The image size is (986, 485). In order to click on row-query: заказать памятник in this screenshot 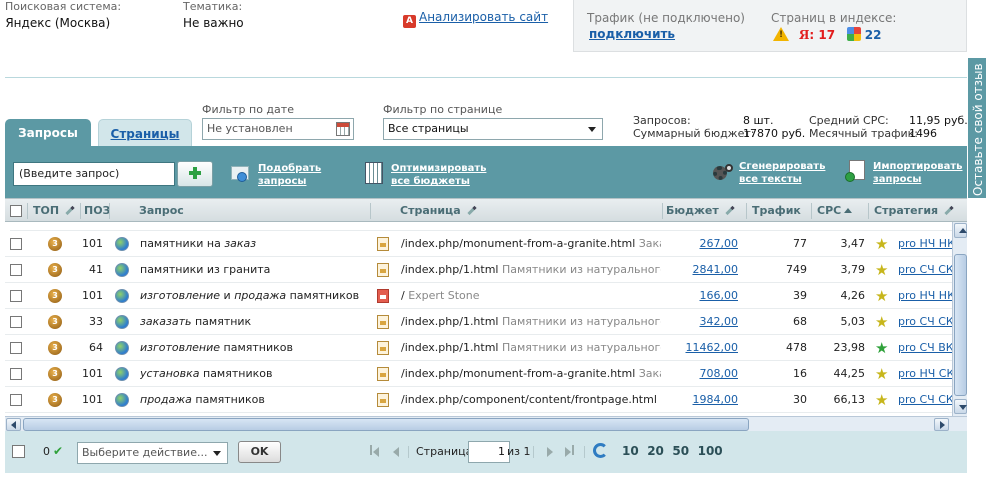, I will do `click(252, 322)`.